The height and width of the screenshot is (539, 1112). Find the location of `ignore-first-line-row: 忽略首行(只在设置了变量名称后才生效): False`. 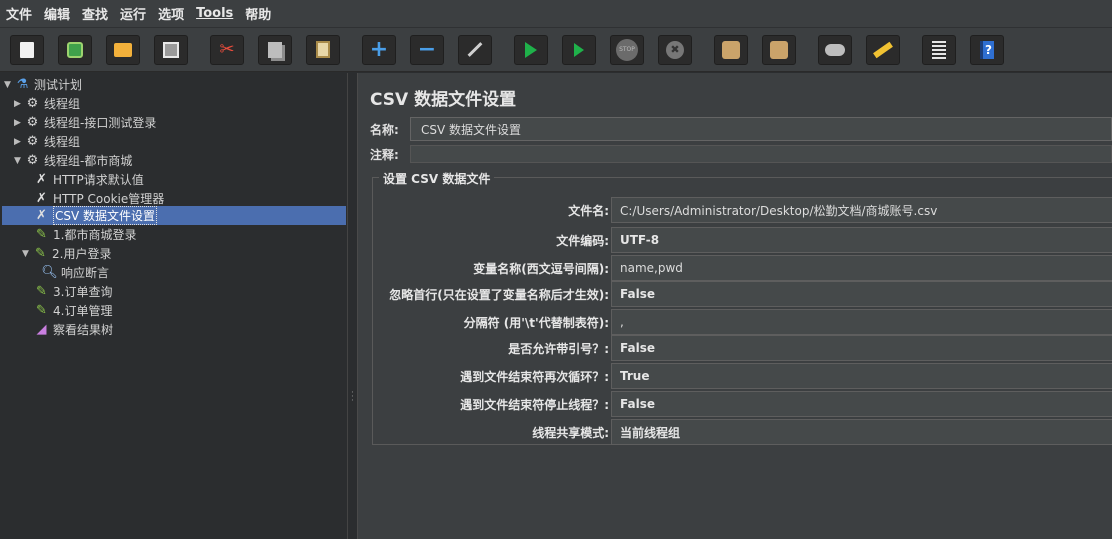

ignore-first-line-row: 忽略首行(只在设置了变量名称后才生效): False is located at coordinates (742, 294).